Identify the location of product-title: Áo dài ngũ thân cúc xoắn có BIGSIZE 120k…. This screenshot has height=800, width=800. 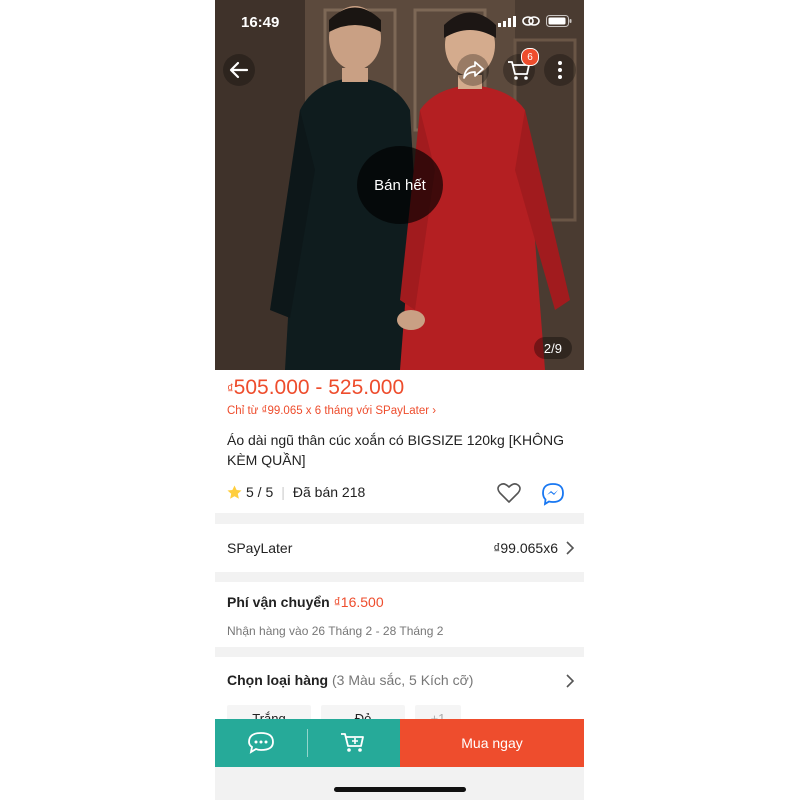
(395, 450).